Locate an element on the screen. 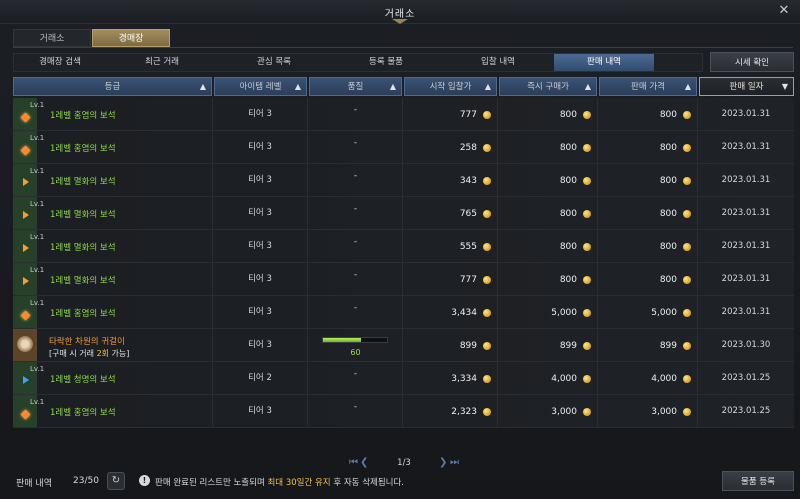 The width and height of the screenshot is (800, 499). first-page-icon: ⏮ is located at coordinates (353, 463).